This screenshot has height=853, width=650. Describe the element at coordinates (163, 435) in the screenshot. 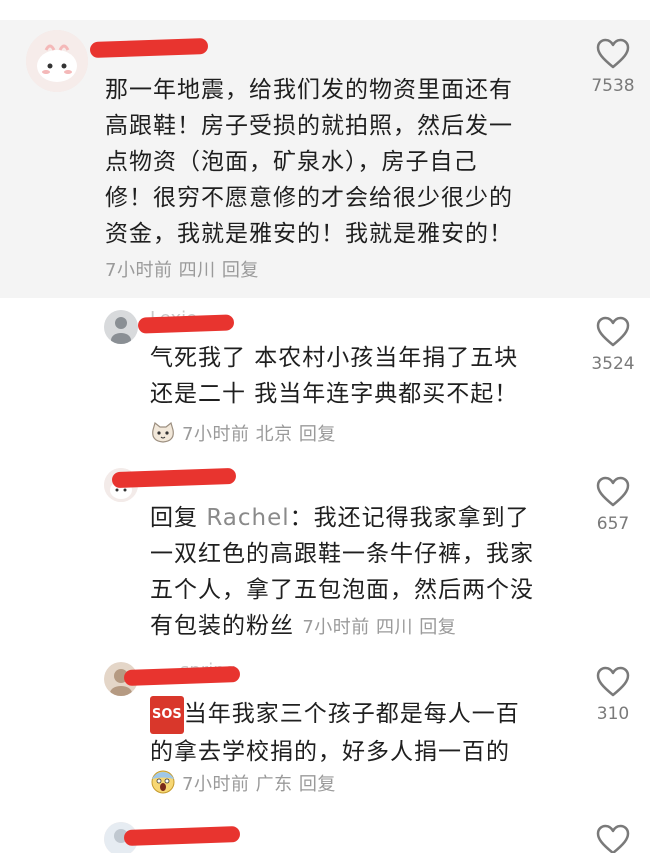

I see `cat-face-emoji-icon` at that location.